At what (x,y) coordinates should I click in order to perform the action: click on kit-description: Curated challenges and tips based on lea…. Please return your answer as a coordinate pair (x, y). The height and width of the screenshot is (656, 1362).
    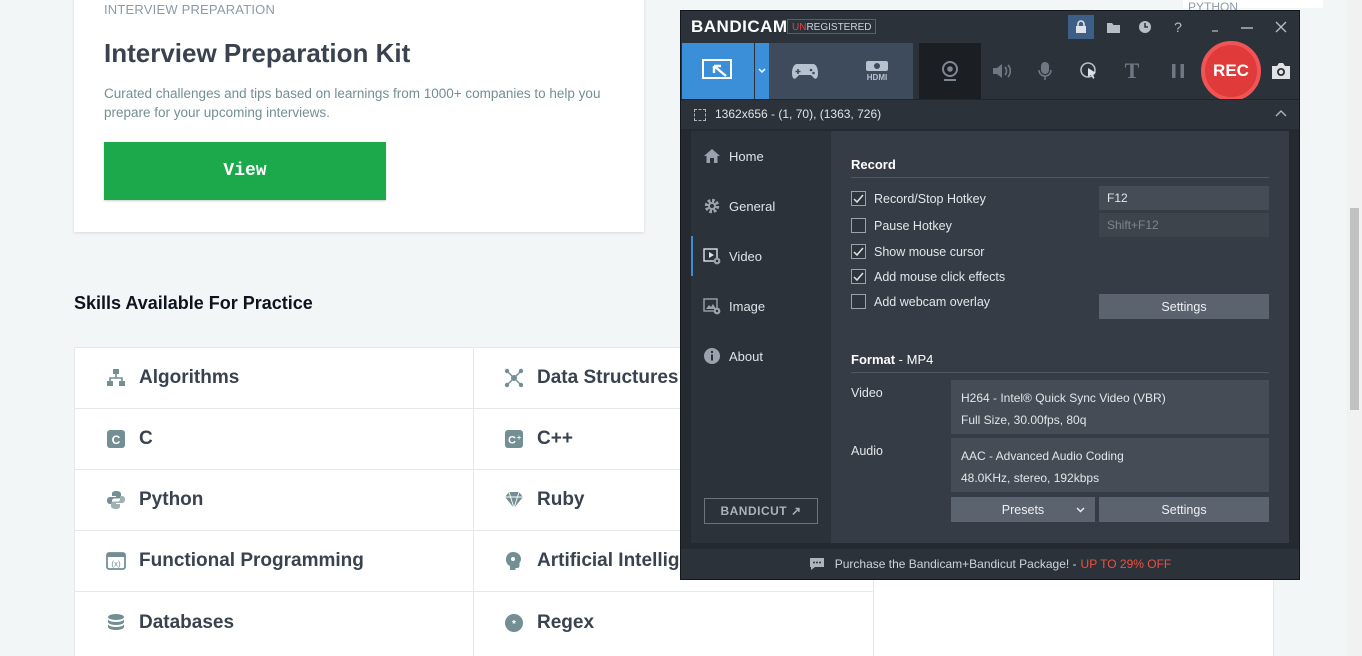
    Looking at the image, I should click on (352, 103).